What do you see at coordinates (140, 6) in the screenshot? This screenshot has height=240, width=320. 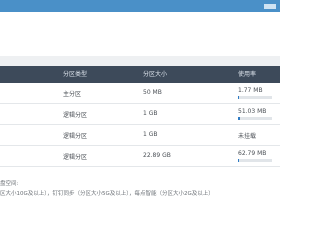 I see `top-bar` at bounding box center [140, 6].